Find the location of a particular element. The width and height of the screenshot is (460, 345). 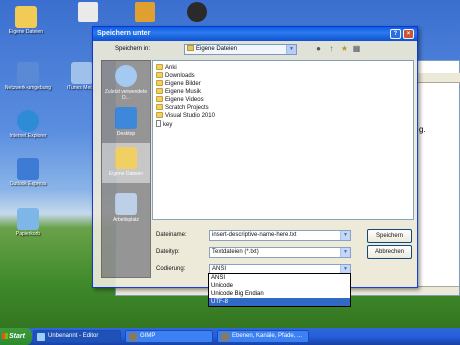

desktop-icon-label: Eigene Dateien is located at coordinates (26, 32).